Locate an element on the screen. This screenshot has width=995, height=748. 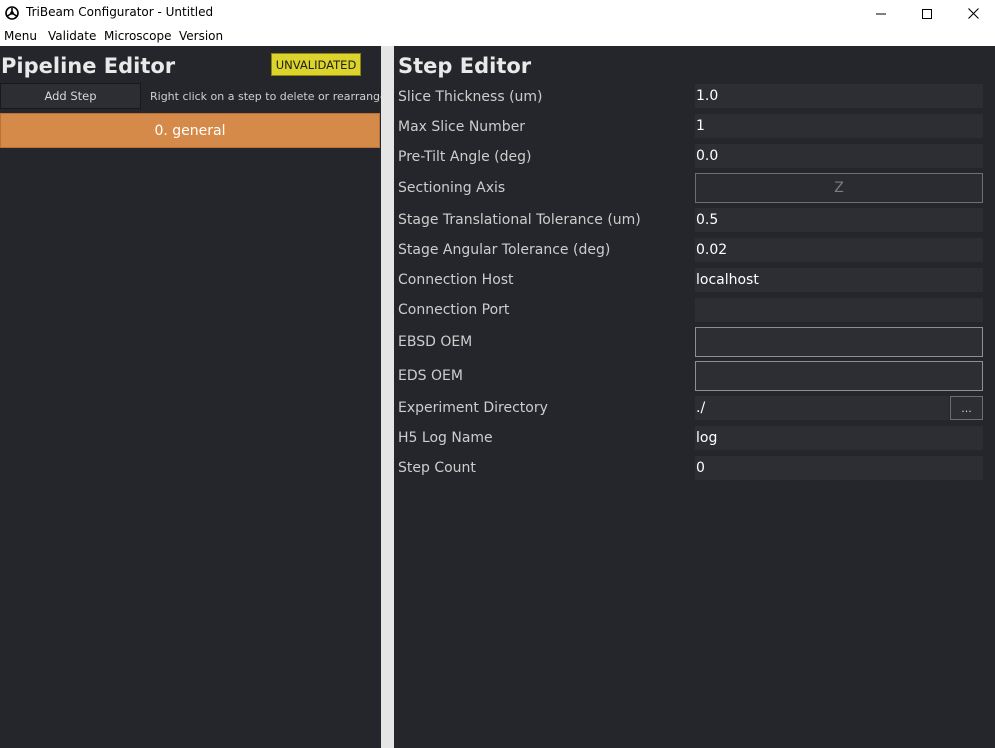
eds-oem-label: EDS OEM is located at coordinates (430, 376).